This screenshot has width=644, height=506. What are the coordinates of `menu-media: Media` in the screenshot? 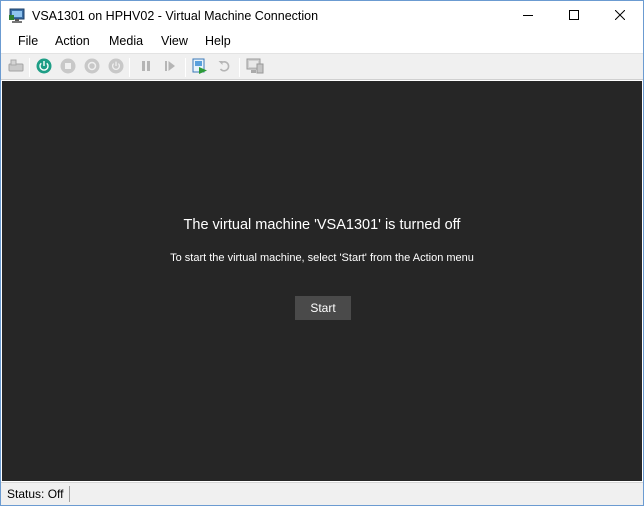 It's located at (126, 41).